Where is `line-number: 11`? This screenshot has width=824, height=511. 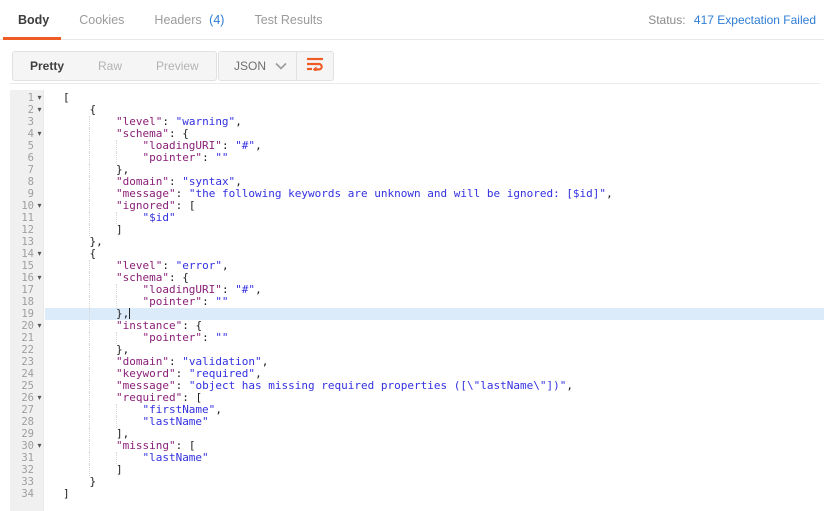
line-number: 11 is located at coordinates (27, 218).